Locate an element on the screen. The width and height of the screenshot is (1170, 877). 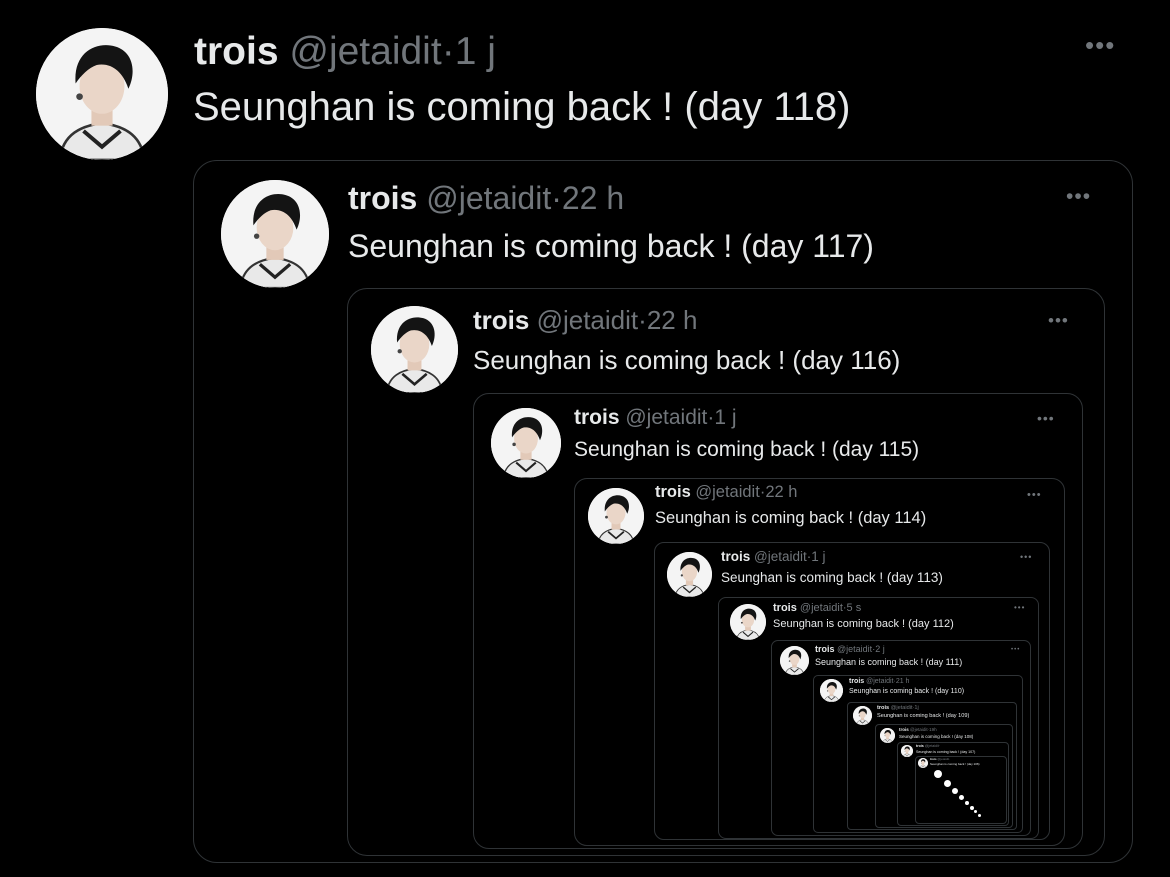
tweet-text: Seunghan is coming back ! (day 107) is located at coordinates (946, 752).